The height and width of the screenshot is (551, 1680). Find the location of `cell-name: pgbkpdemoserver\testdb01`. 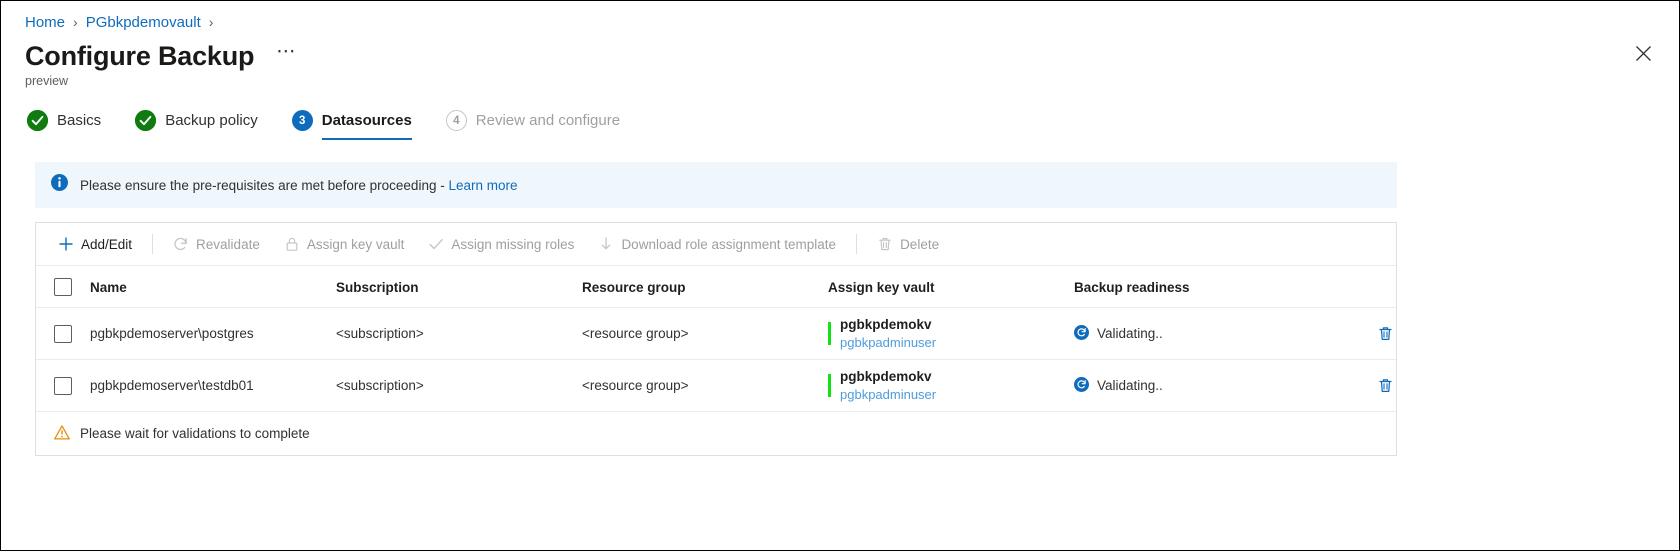

cell-name: pgbkpdemoserver\testdb01 is located at coordinates (213, 385).